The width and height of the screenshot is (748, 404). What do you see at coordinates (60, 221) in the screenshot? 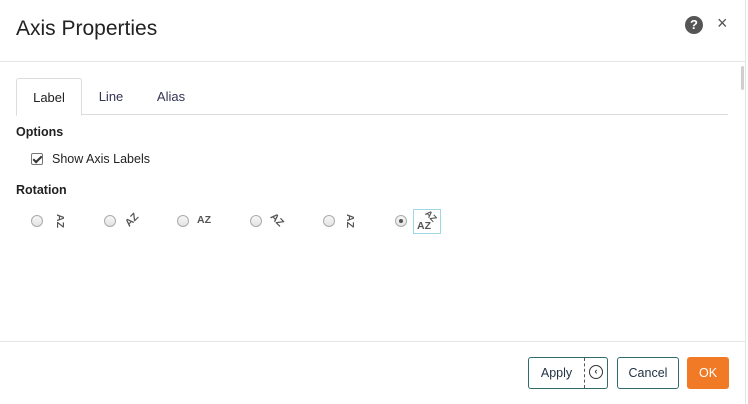
I see `rotation-sample-minus-90: AZ` at bounding box center [60, 221].